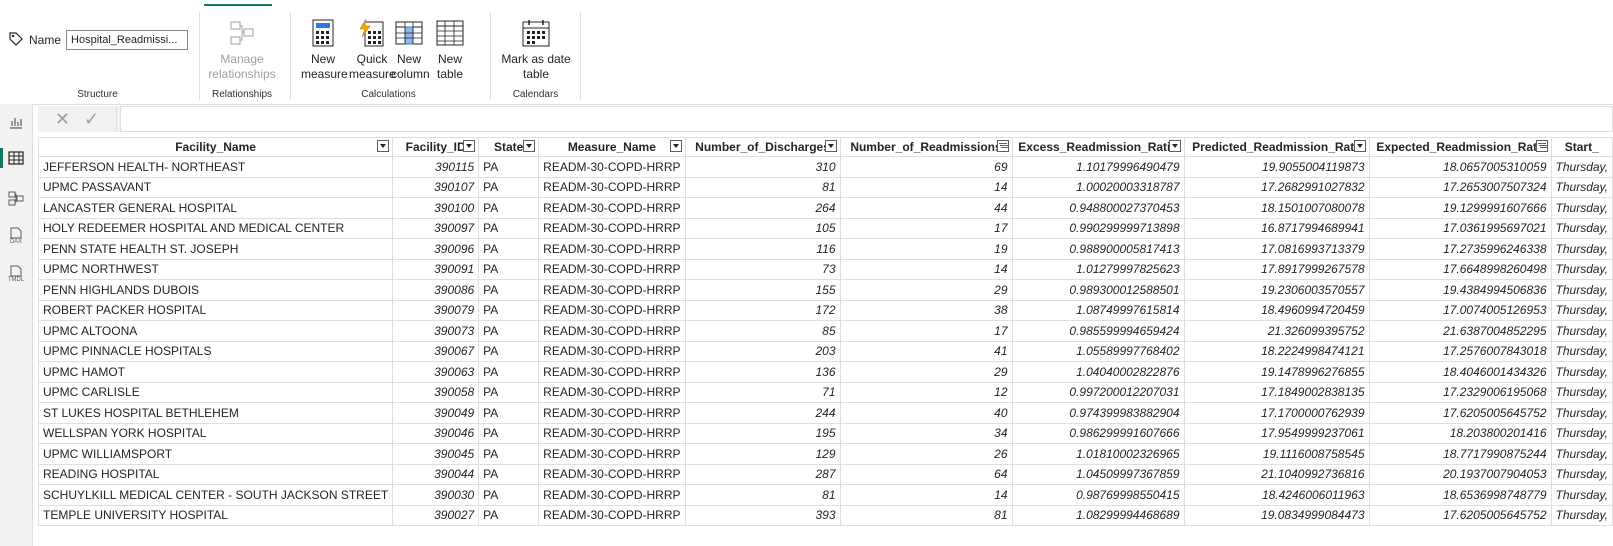  Describe the element at coordinates (1276, 269) in the screenshot. I see `table-cell: 17.8917999267578` at that location.